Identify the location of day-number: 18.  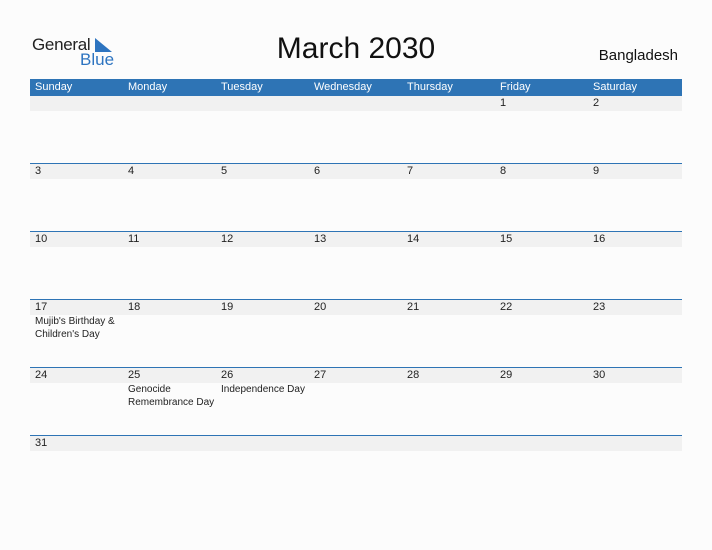
(134, 307).